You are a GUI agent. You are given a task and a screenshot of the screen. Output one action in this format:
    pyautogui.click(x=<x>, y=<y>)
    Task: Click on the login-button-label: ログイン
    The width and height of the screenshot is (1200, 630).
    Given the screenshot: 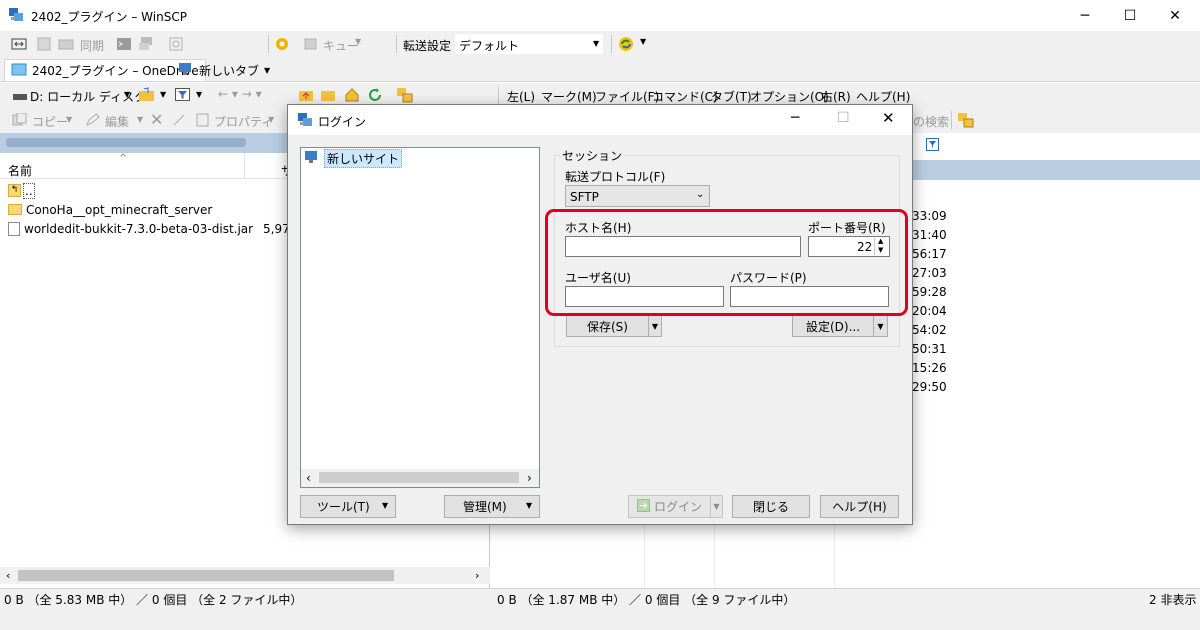 What is the action you would take?
    pyautogui.click(x=677, y=507)
    